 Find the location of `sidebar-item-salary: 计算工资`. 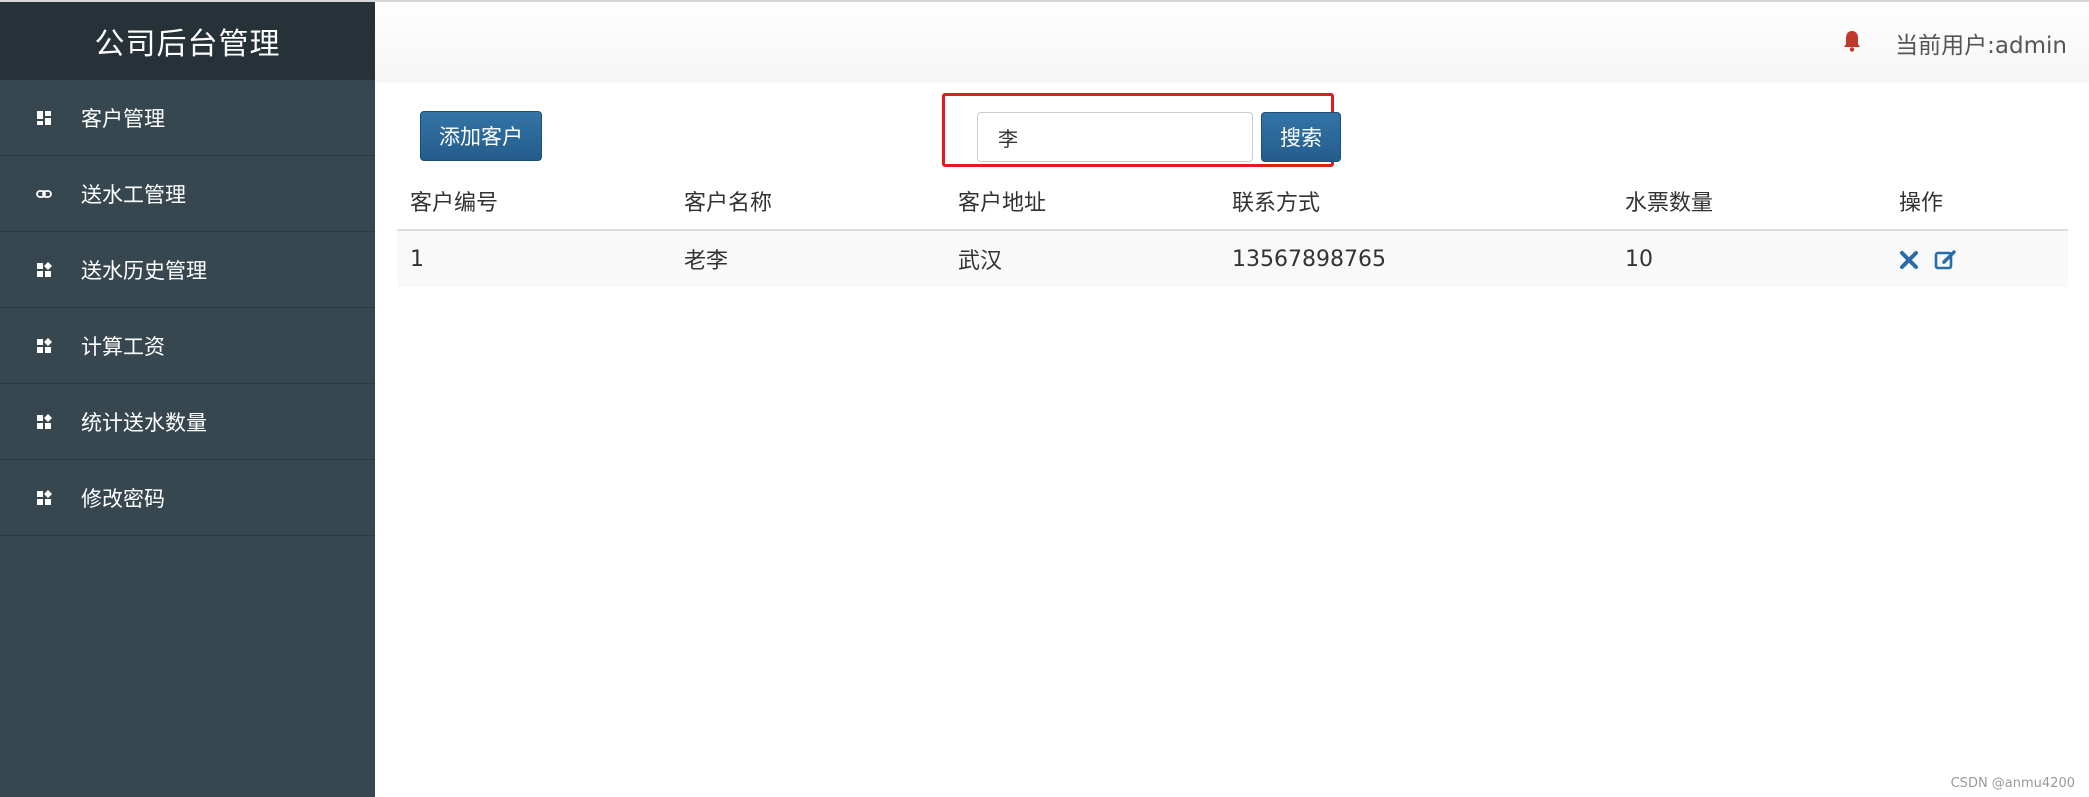

sidebar-item-salary: 计算工资 is located at coordinates (187, 346).